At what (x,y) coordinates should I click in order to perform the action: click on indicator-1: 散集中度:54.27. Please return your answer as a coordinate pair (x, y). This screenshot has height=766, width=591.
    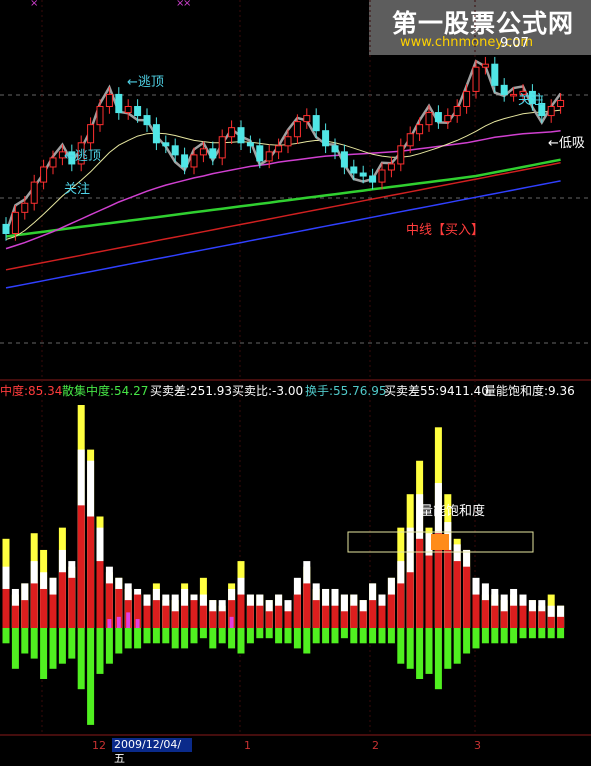
    Looking at the image, I should click on (105, 391).